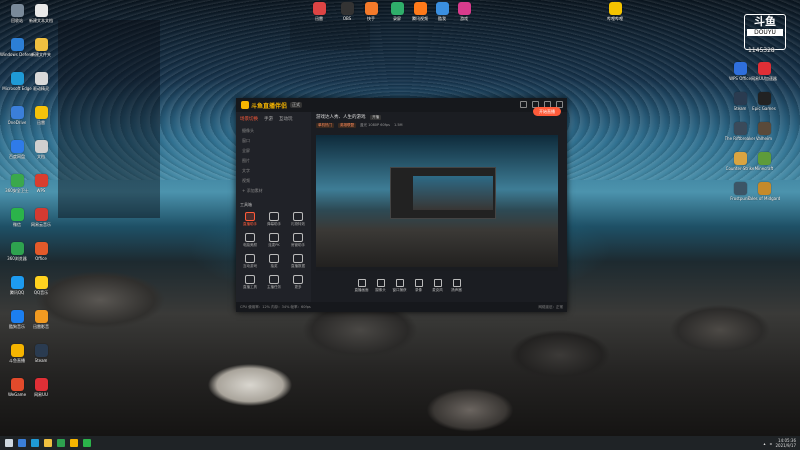 The width and height of the screenshot is (800, 450). Describe the element at coordinates (41, 154) in the screenshot. I see `desktop-icon-left-9: 文档` at that location.